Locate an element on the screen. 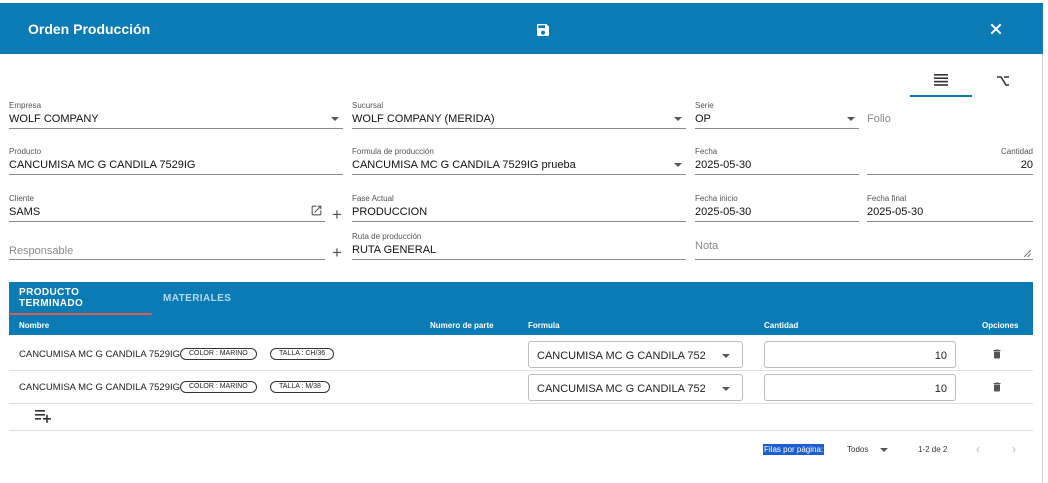 This screenshot has width=1048, height=483. cantidad-label: Cantidad is located at coordinates (1016, 151).